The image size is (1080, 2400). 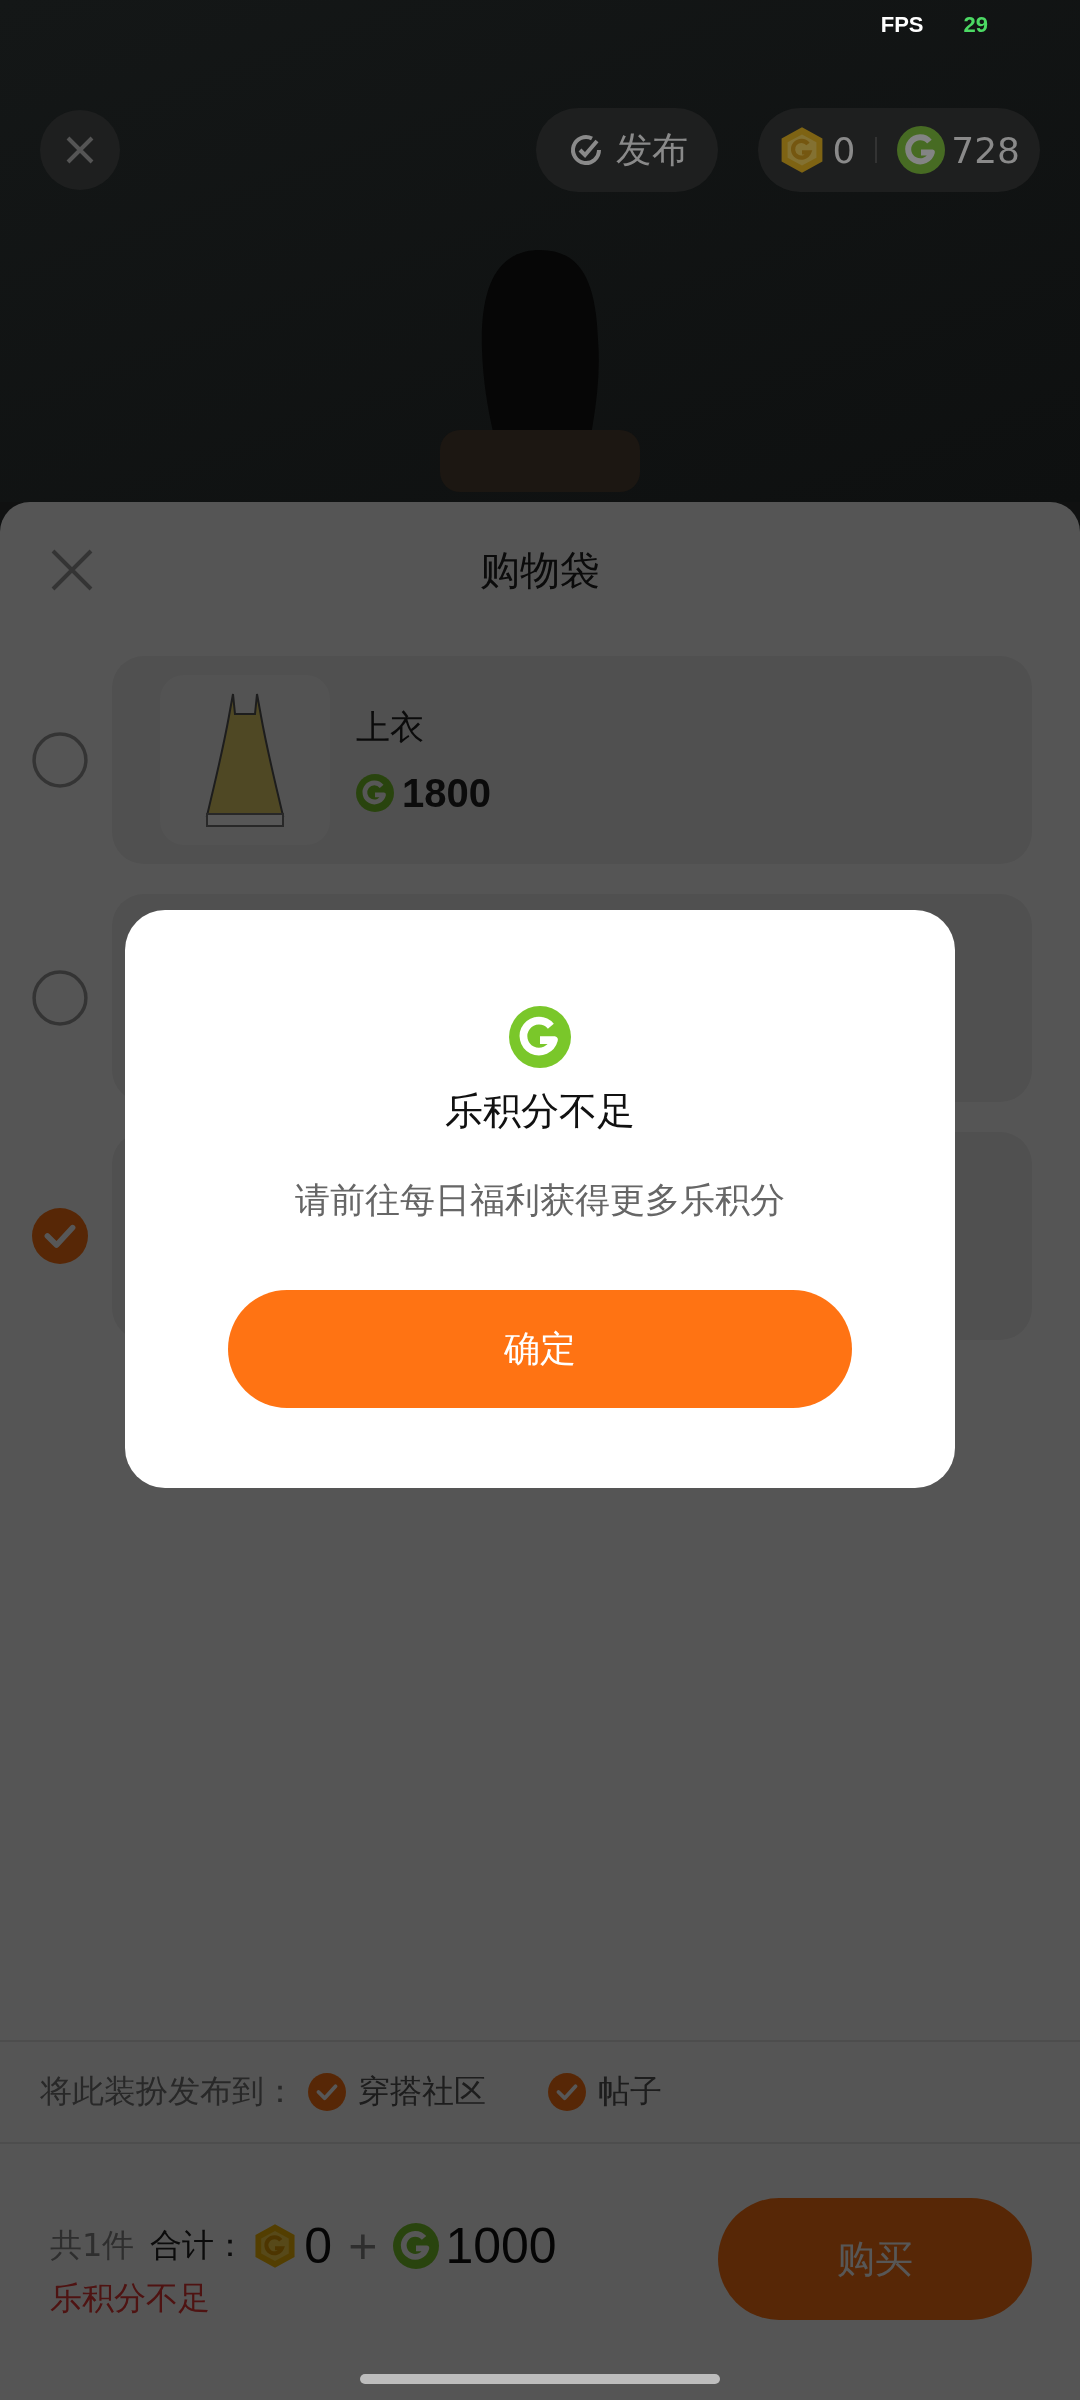 What do you see at coordinates (363, 2246) in the screenshot?
I see `plus-sign: +` at bounding box center [363, 2246].